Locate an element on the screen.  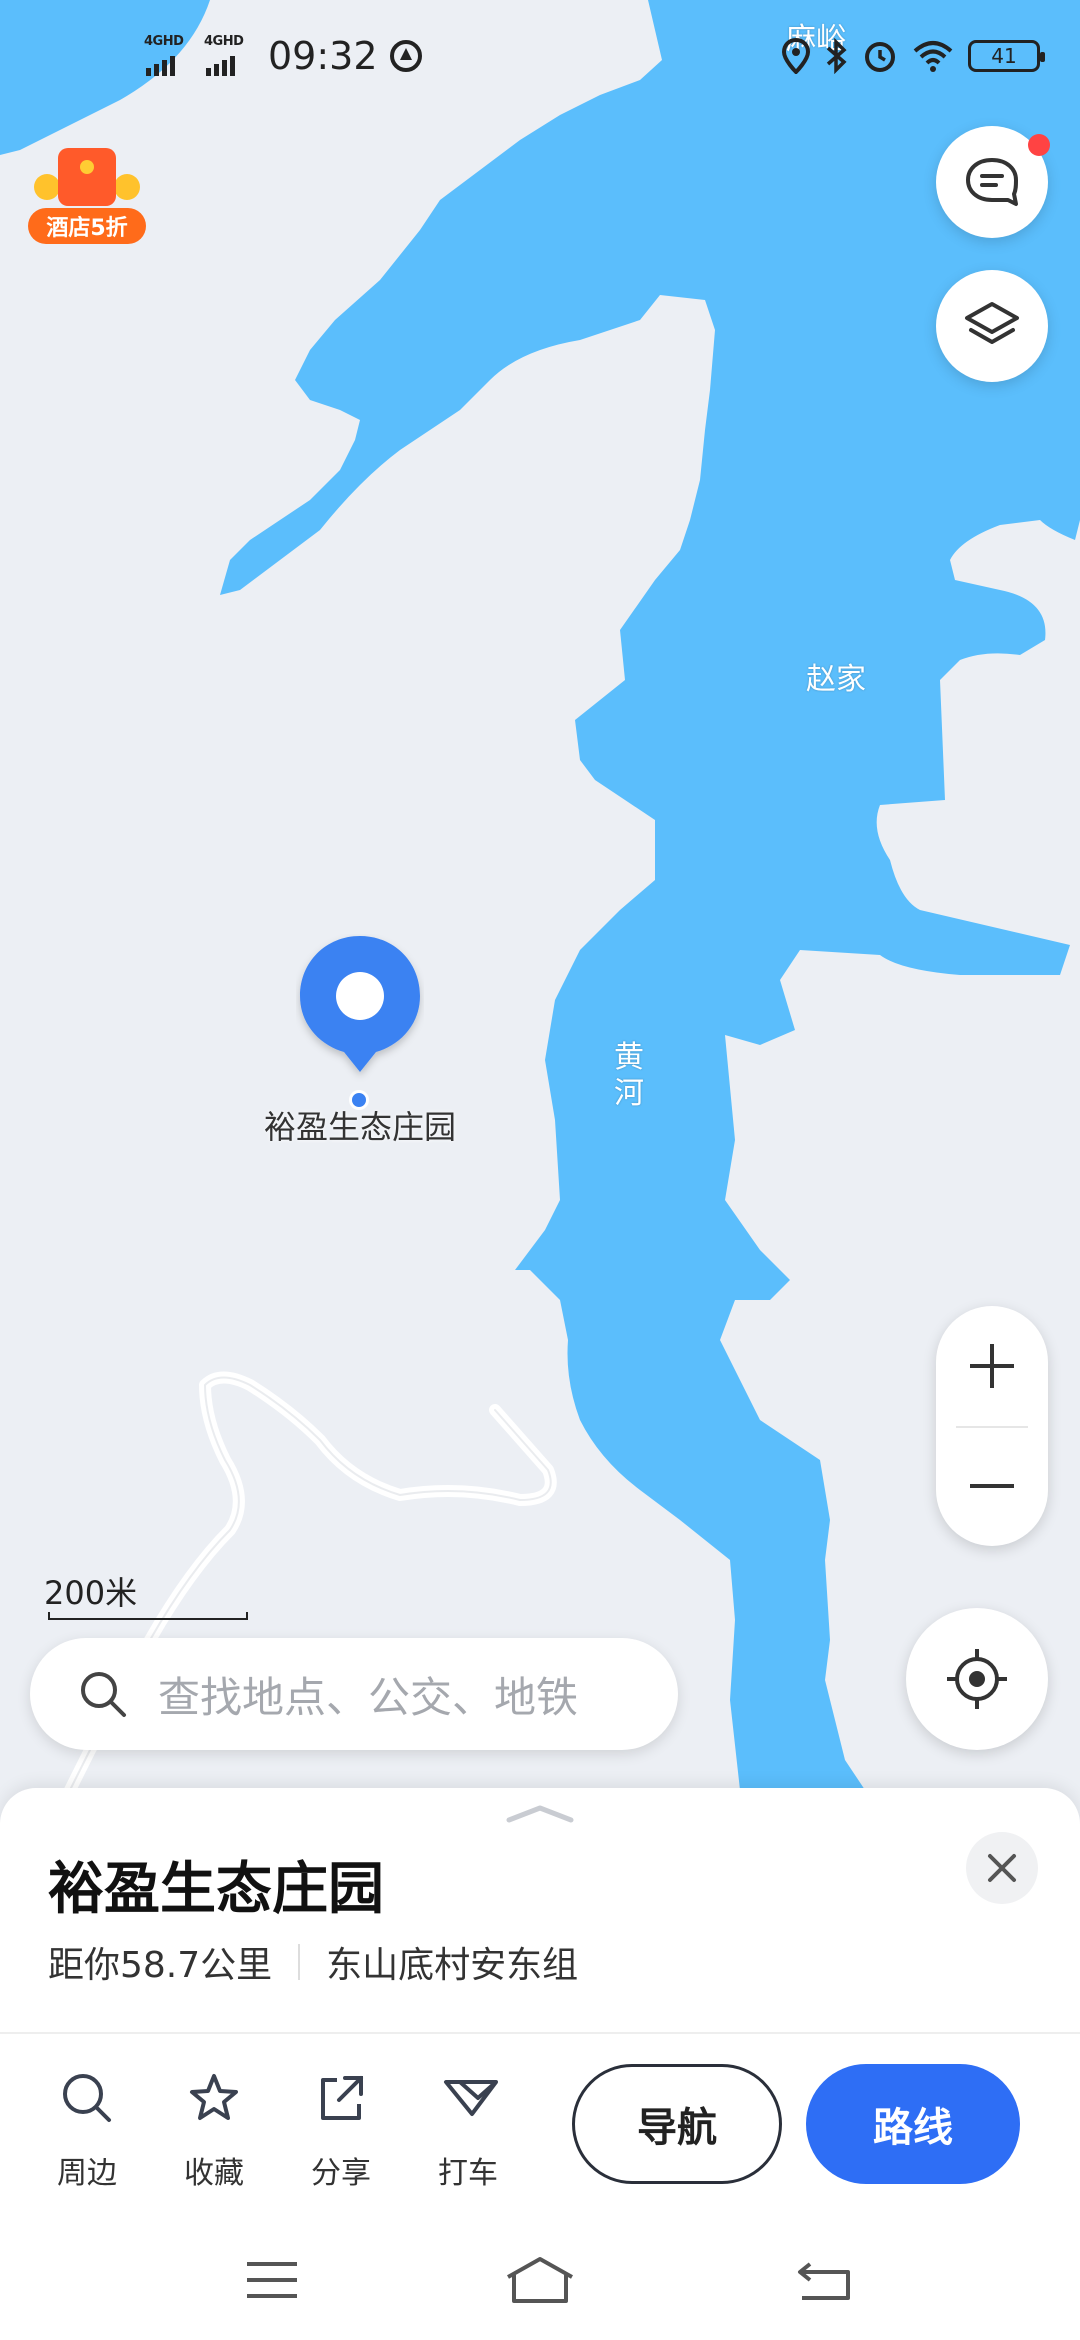
minus-icon is located at coordinates (992, 1486).